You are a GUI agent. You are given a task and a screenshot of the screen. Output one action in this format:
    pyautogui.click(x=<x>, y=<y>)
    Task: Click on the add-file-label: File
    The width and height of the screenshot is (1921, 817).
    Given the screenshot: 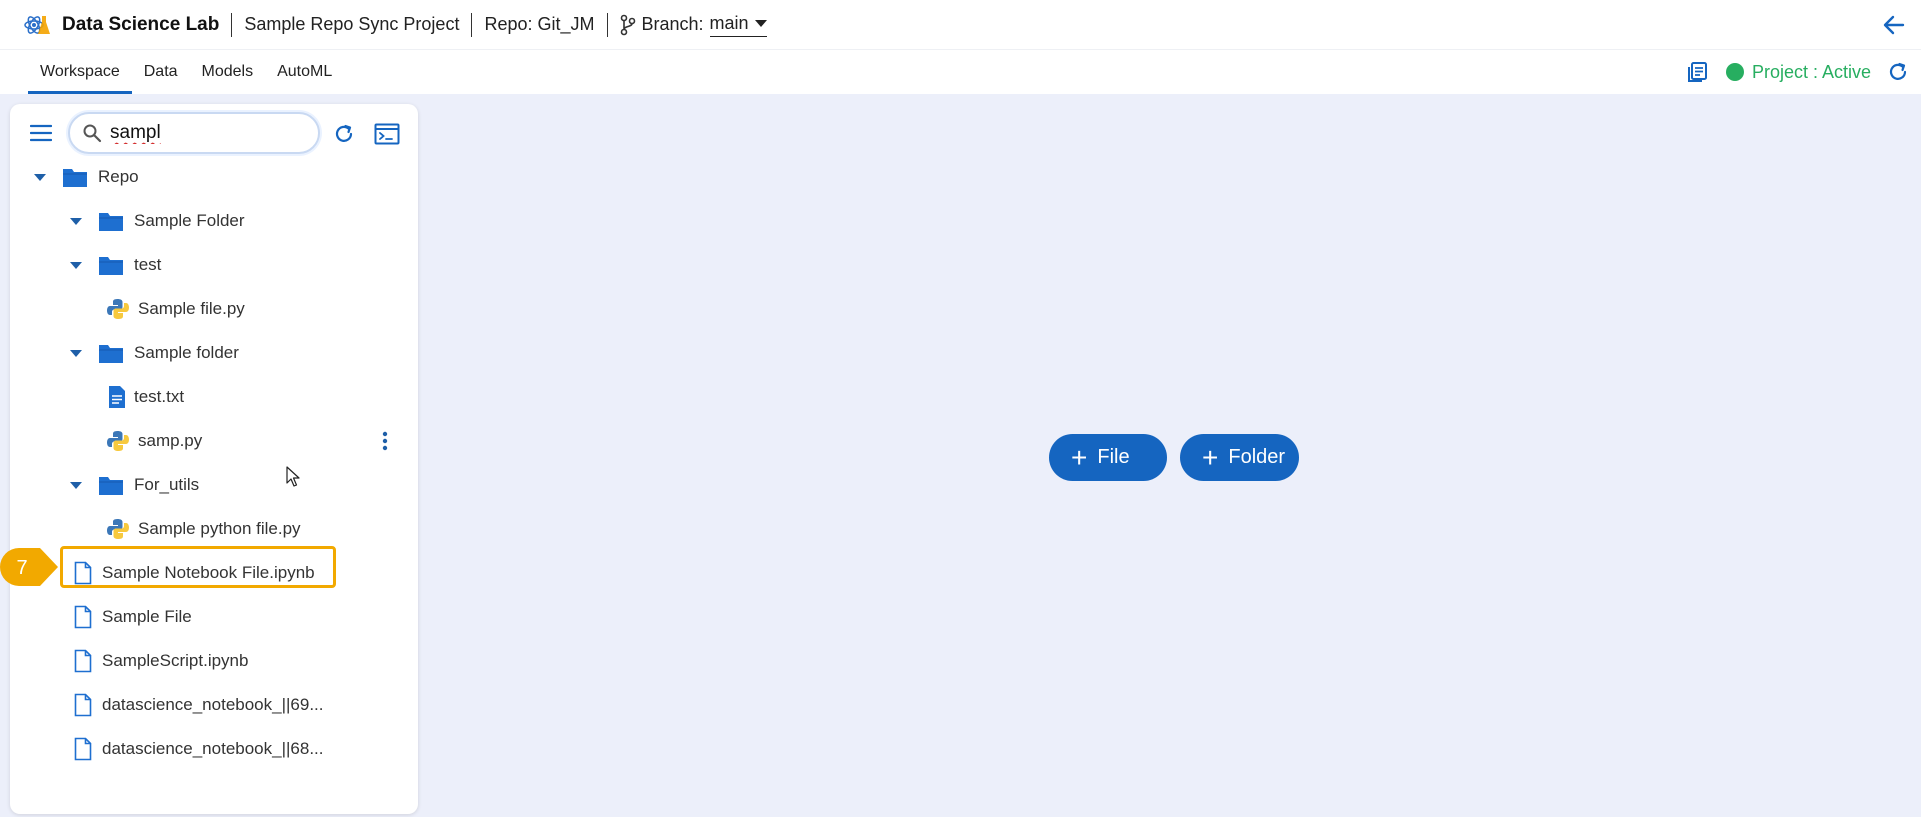 What is the action you would take?
    pyautogui.click(x=1113, y=457)
    